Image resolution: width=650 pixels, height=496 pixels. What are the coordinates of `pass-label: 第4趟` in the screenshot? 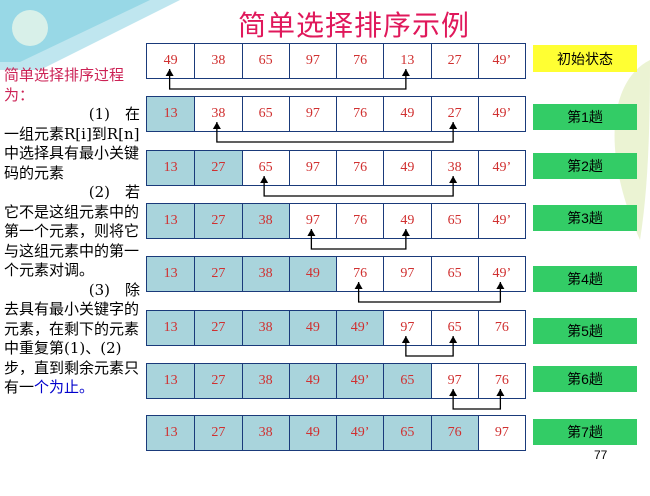 It's located at (585, 279).